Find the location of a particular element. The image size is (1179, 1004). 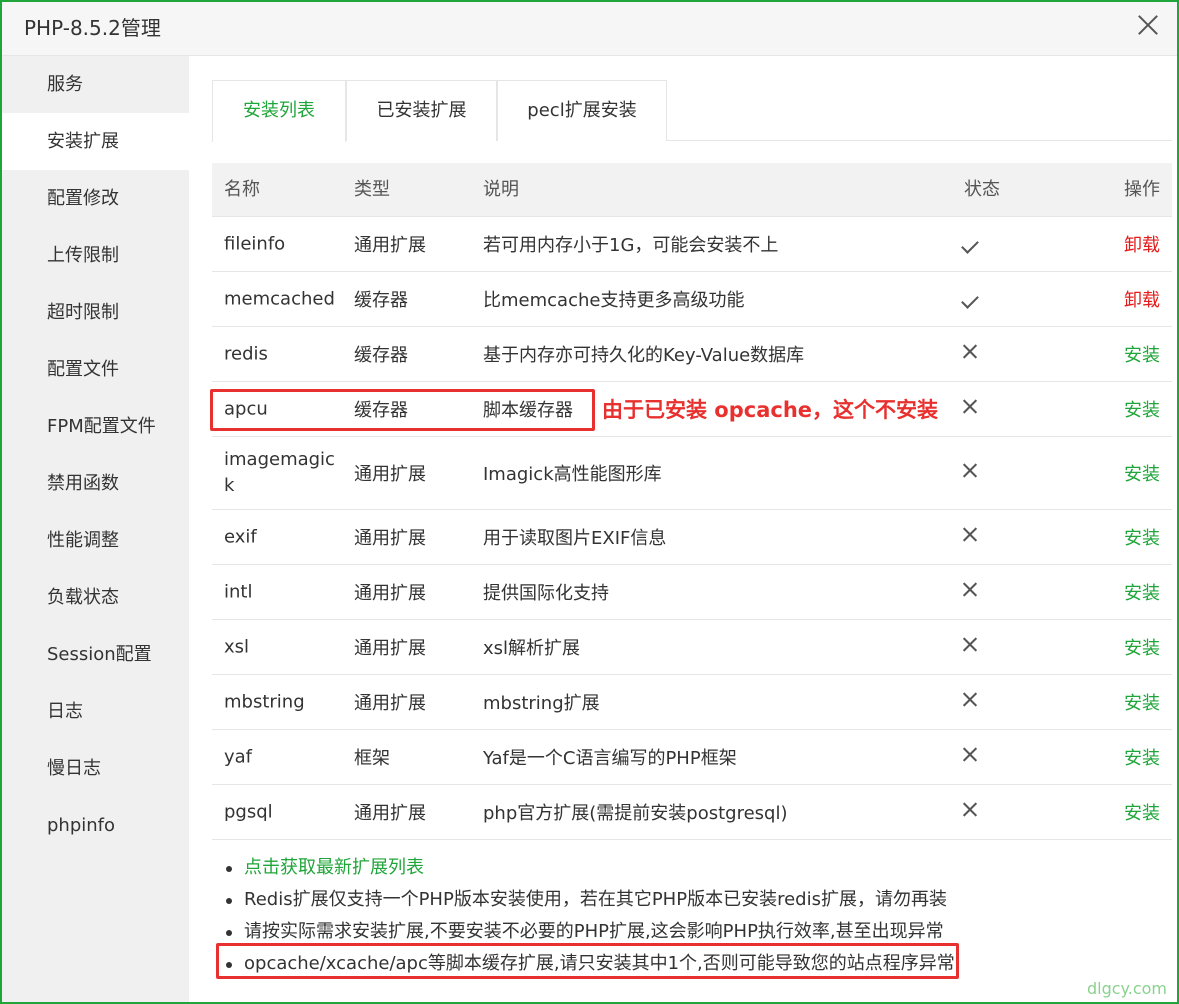

extension-name: imagemagick is located at coordinates (279, 472).